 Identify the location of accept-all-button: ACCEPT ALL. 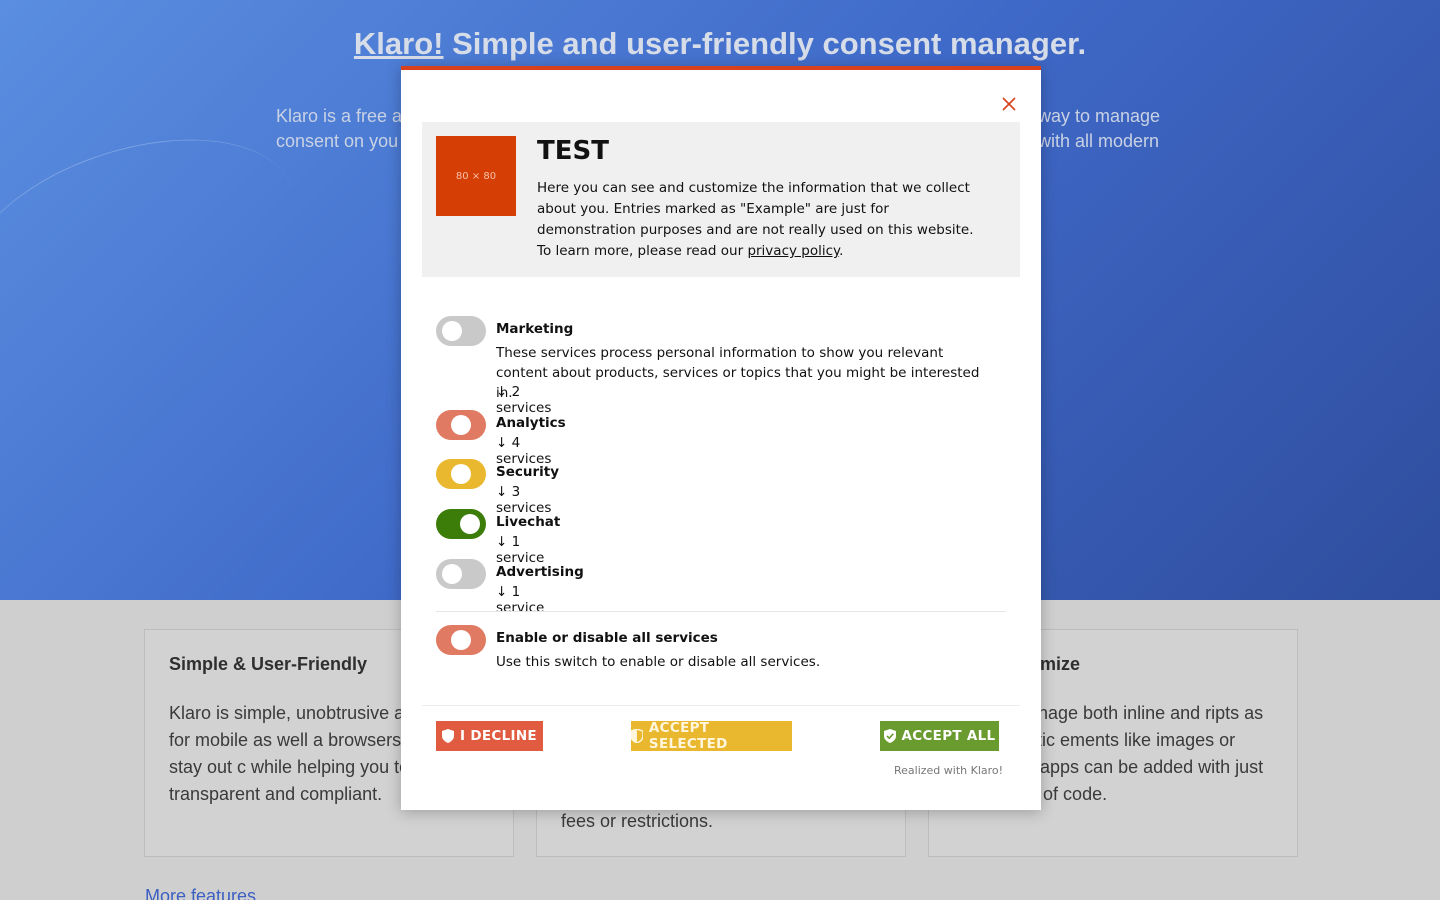
(939, 736).